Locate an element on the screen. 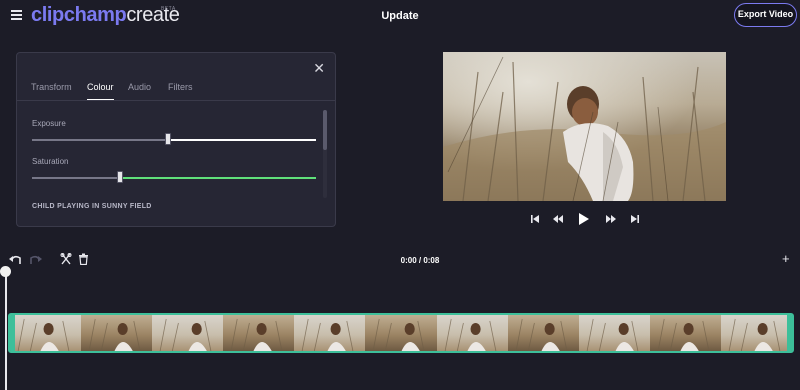  export-video-button: Export Video is located at coordinates (765, 15).